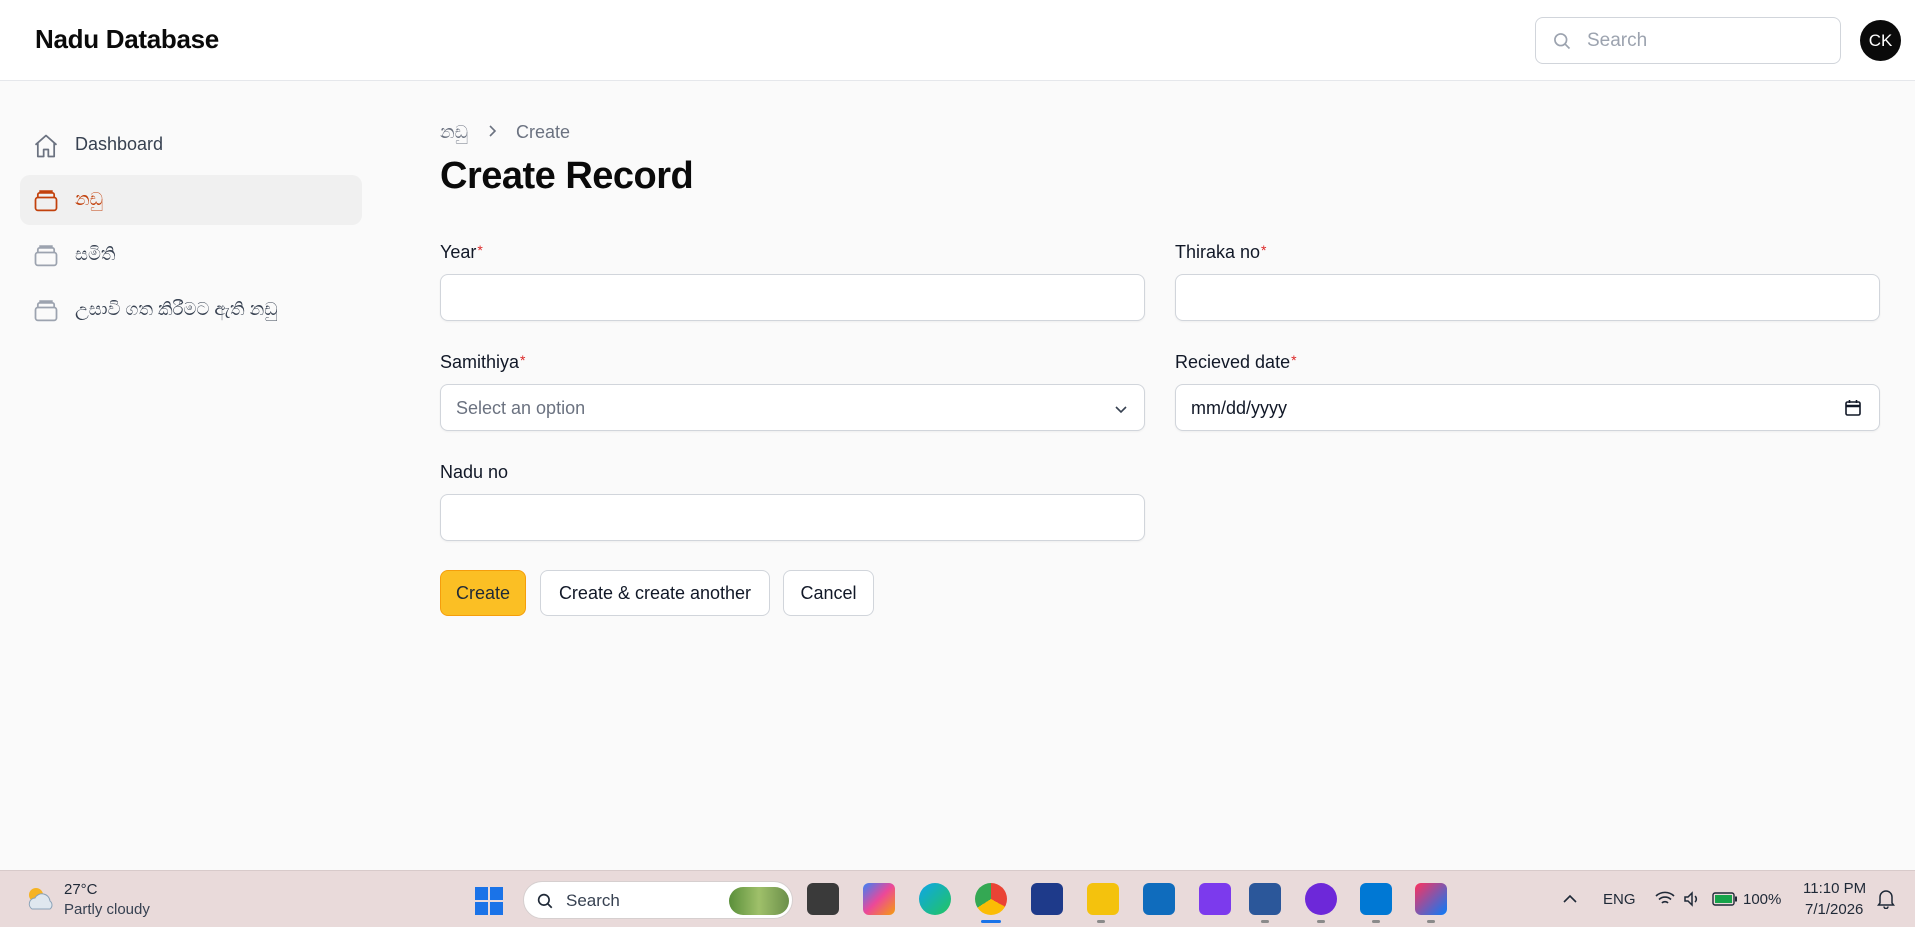 The width and height of the screenshot is (1915, 927). Describe the element at coordinates (655, 593) in the screenshot. I see `create-another-button: Create & create another` at that location.